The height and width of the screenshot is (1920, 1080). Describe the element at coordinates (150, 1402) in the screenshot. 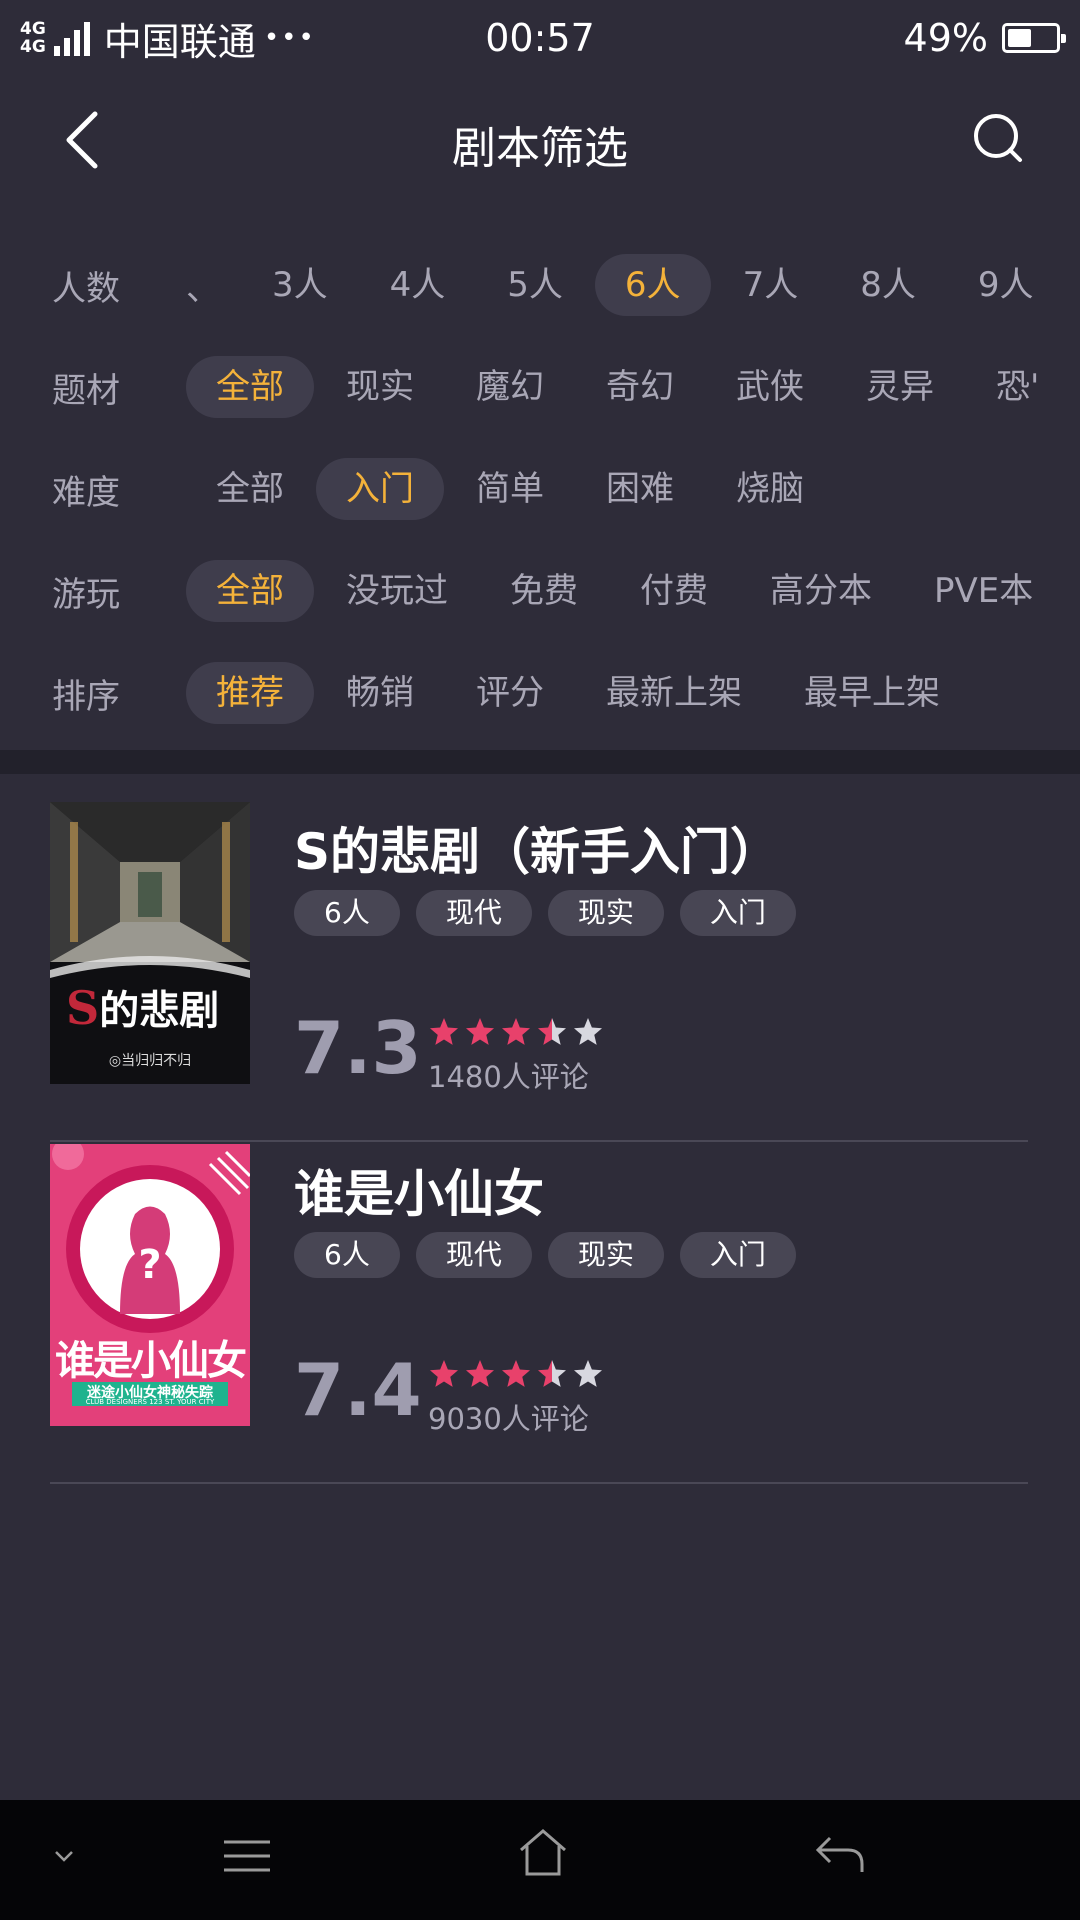

I see `cover-banner-small: CLUB DESIGNERS 123 ST. YOUR CITY` at that location.